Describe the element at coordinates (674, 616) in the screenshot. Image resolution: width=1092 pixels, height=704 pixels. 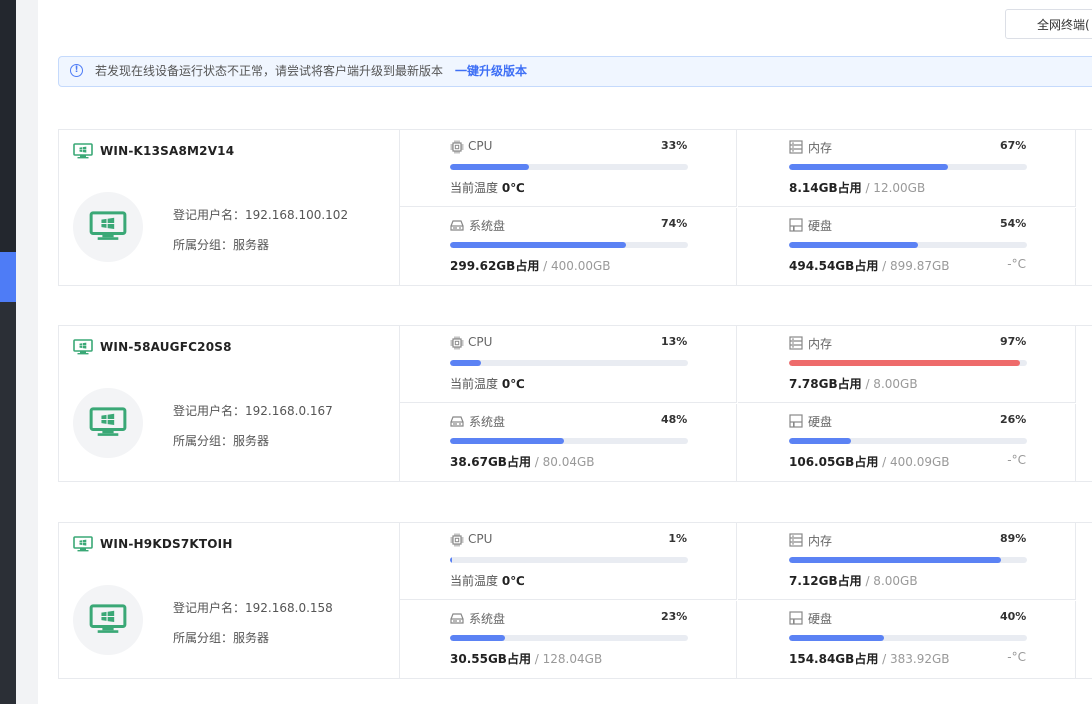
I see `system-disk-percent: 23%` at that location.